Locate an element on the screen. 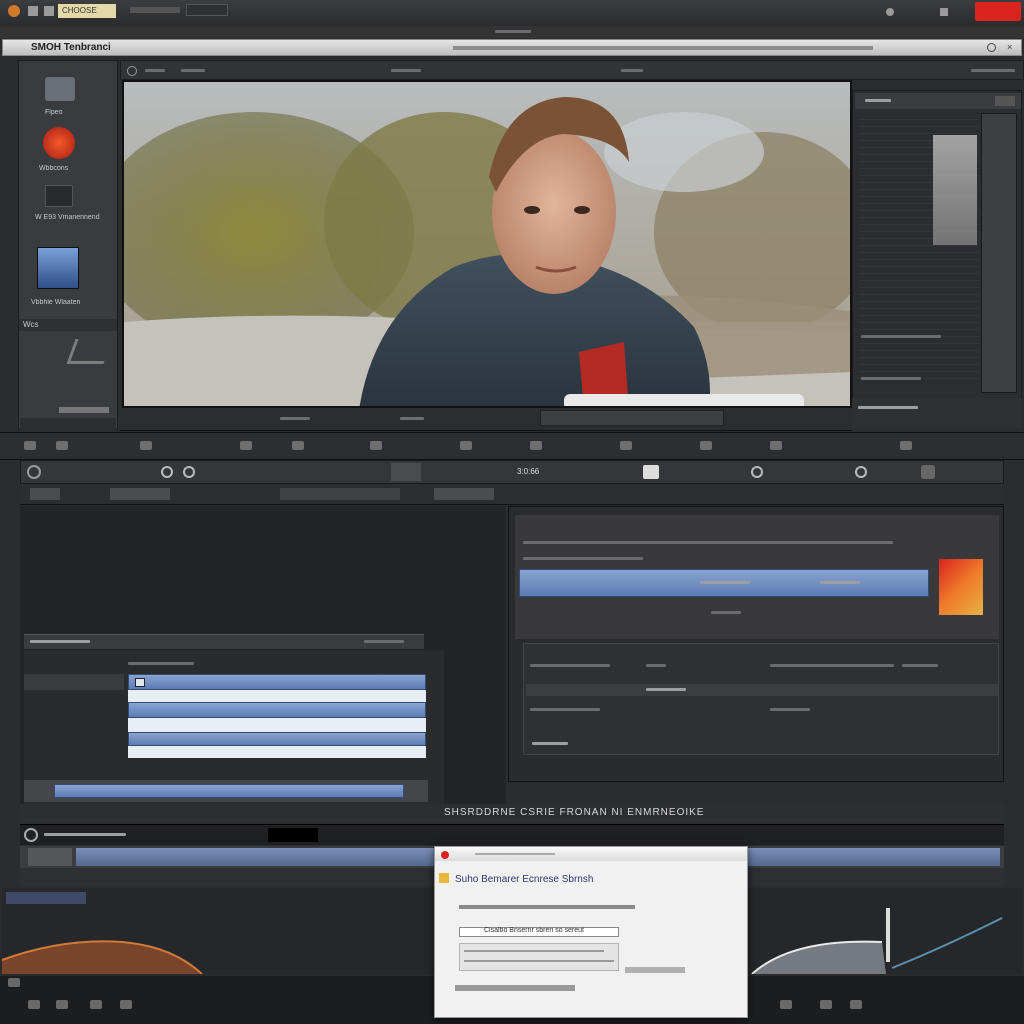 The width and height of the screenshot is (1024, 1024). sidebar-item-label: Wbbcons is located at coordinates (54, 168).